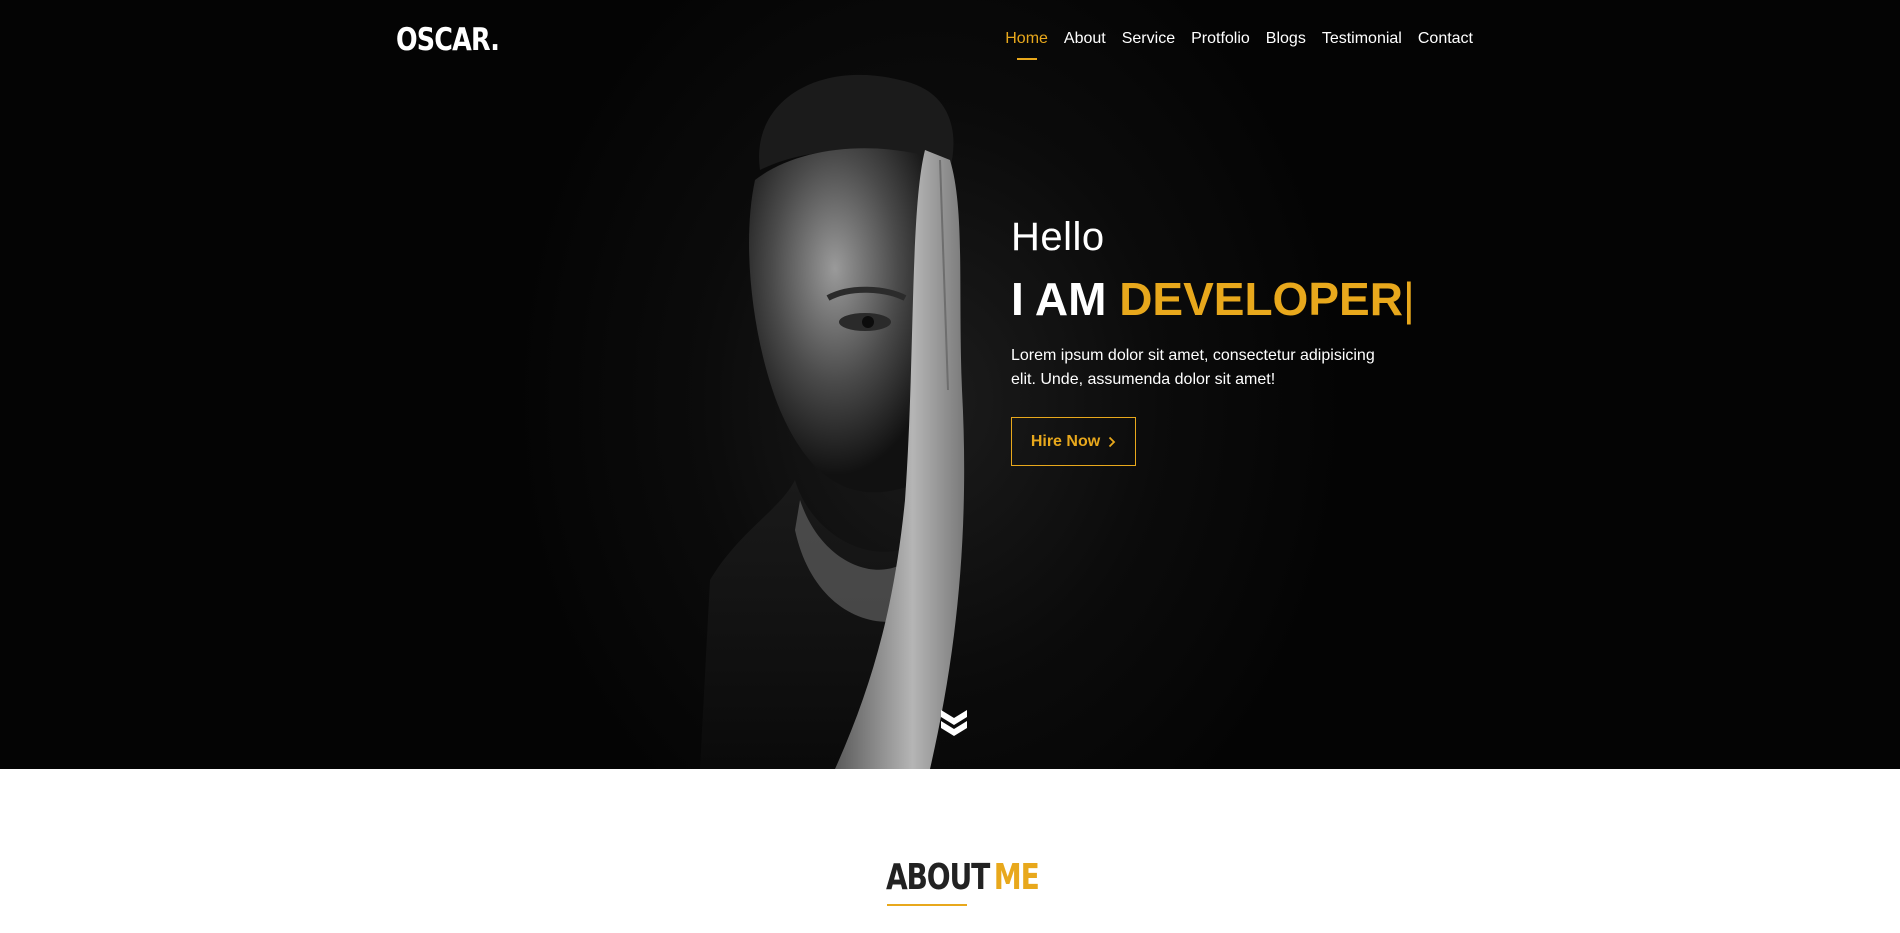 The image size is (1900, 933). Describe the element at coordinates (938, 877) in the screenshot. I see `about-title-part1: ABOUT` at that location.